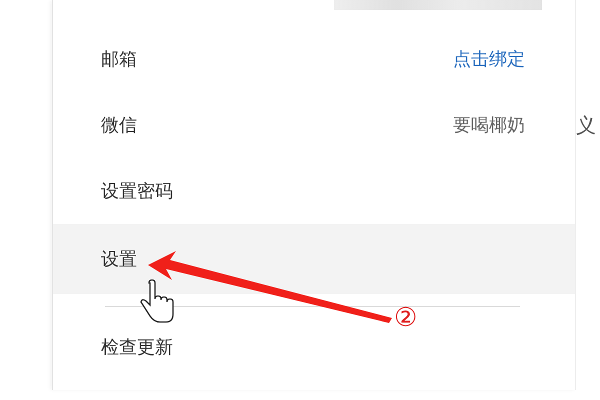 This screenshot has height=400, width=600. Describe the element at coordinates (489, 125) in the screenshot. I see `menu-item-value: 要喝椰奶` at that location.